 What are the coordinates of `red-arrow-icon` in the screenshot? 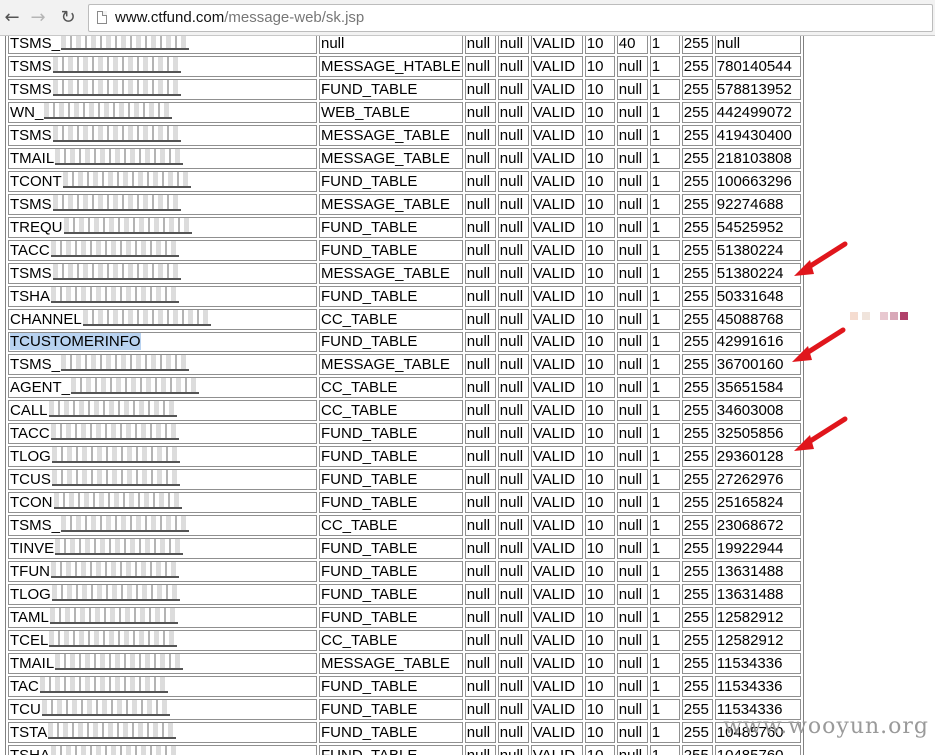 It's located at (821, 258).